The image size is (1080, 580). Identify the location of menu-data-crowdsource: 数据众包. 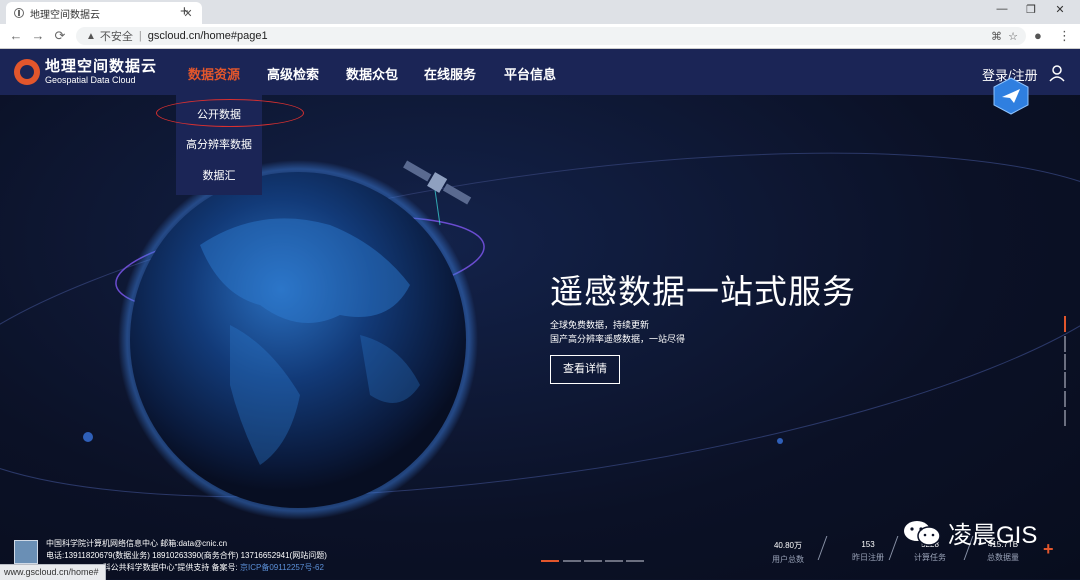
(372, 73).